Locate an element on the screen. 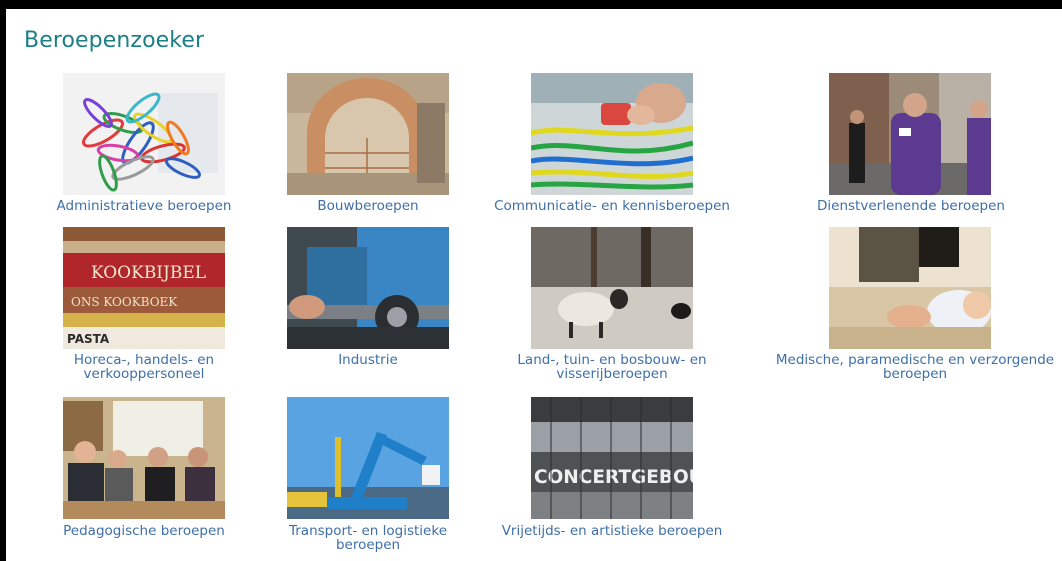 The height and width of the screenshot is (561, 1062). page-title: Beroepenzoeker is located at coordinates (114, 40).